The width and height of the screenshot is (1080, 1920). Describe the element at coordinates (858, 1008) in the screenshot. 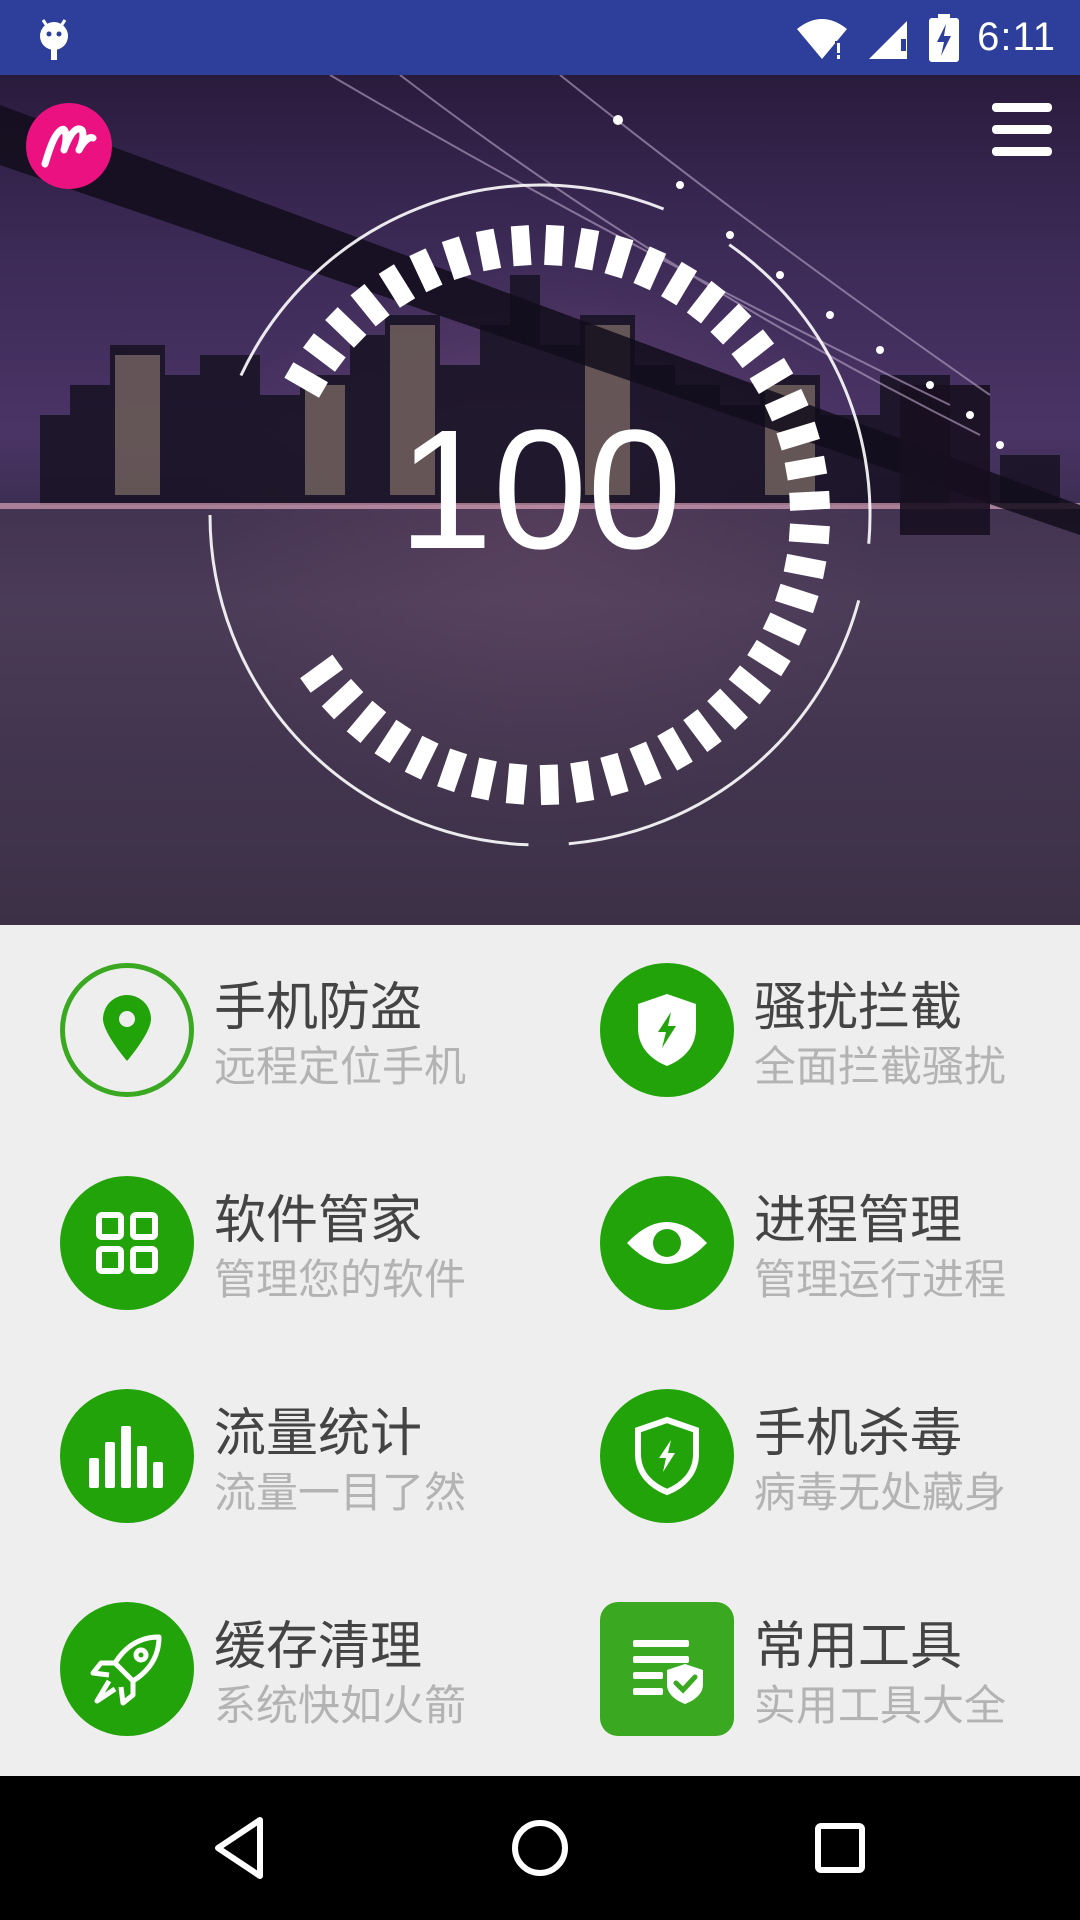

I see `feature-title: 骚扰拦截` at that location.